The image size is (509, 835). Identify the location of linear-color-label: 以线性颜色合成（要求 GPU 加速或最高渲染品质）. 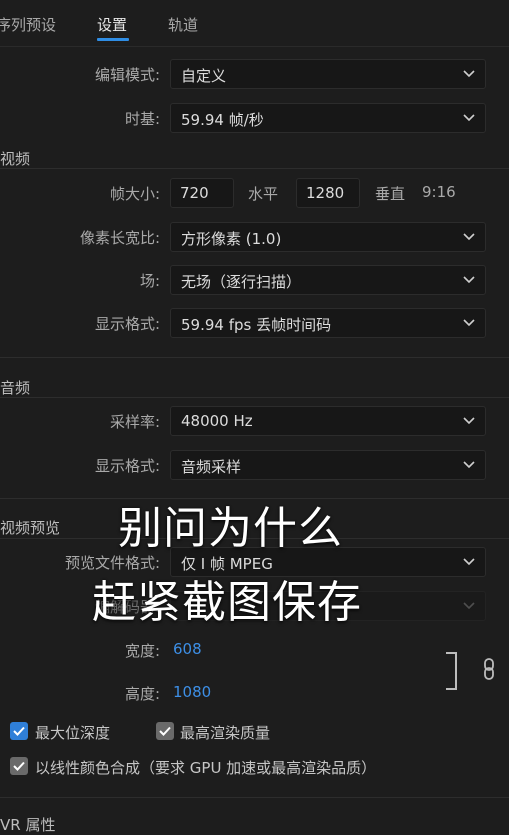
(206, 768).